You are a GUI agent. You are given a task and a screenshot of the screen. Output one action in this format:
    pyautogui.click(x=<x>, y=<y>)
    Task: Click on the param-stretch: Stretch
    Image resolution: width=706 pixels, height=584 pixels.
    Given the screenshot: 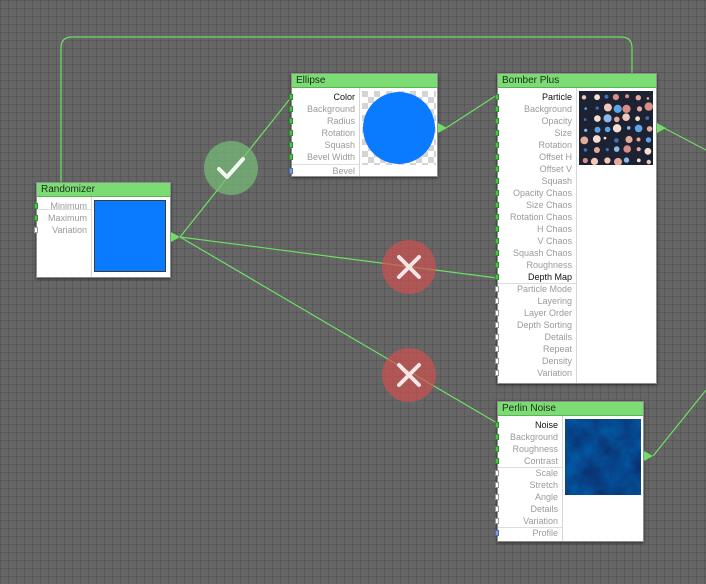 What is the action you would take?
    pyautogui.click(x=543, y=485)
    